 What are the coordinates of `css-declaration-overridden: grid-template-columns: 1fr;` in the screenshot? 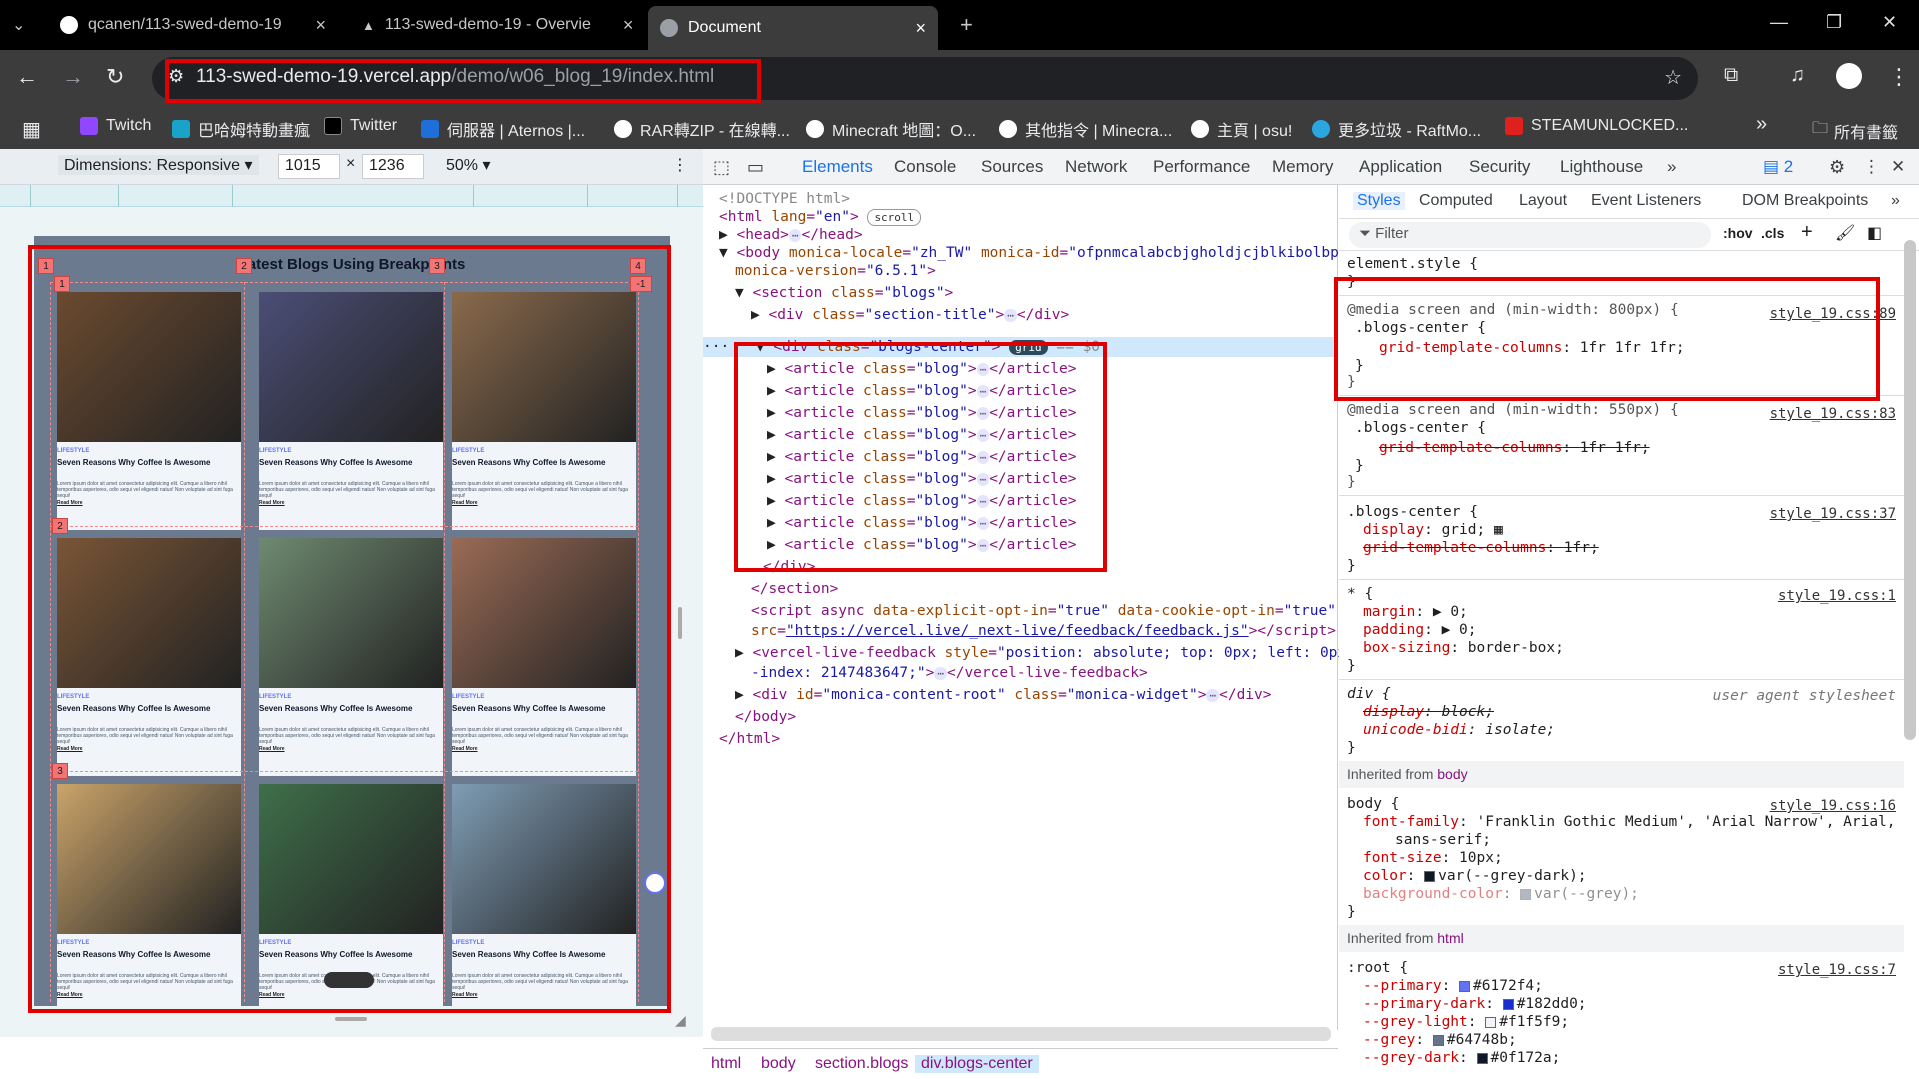 It's located at (1481, 548).